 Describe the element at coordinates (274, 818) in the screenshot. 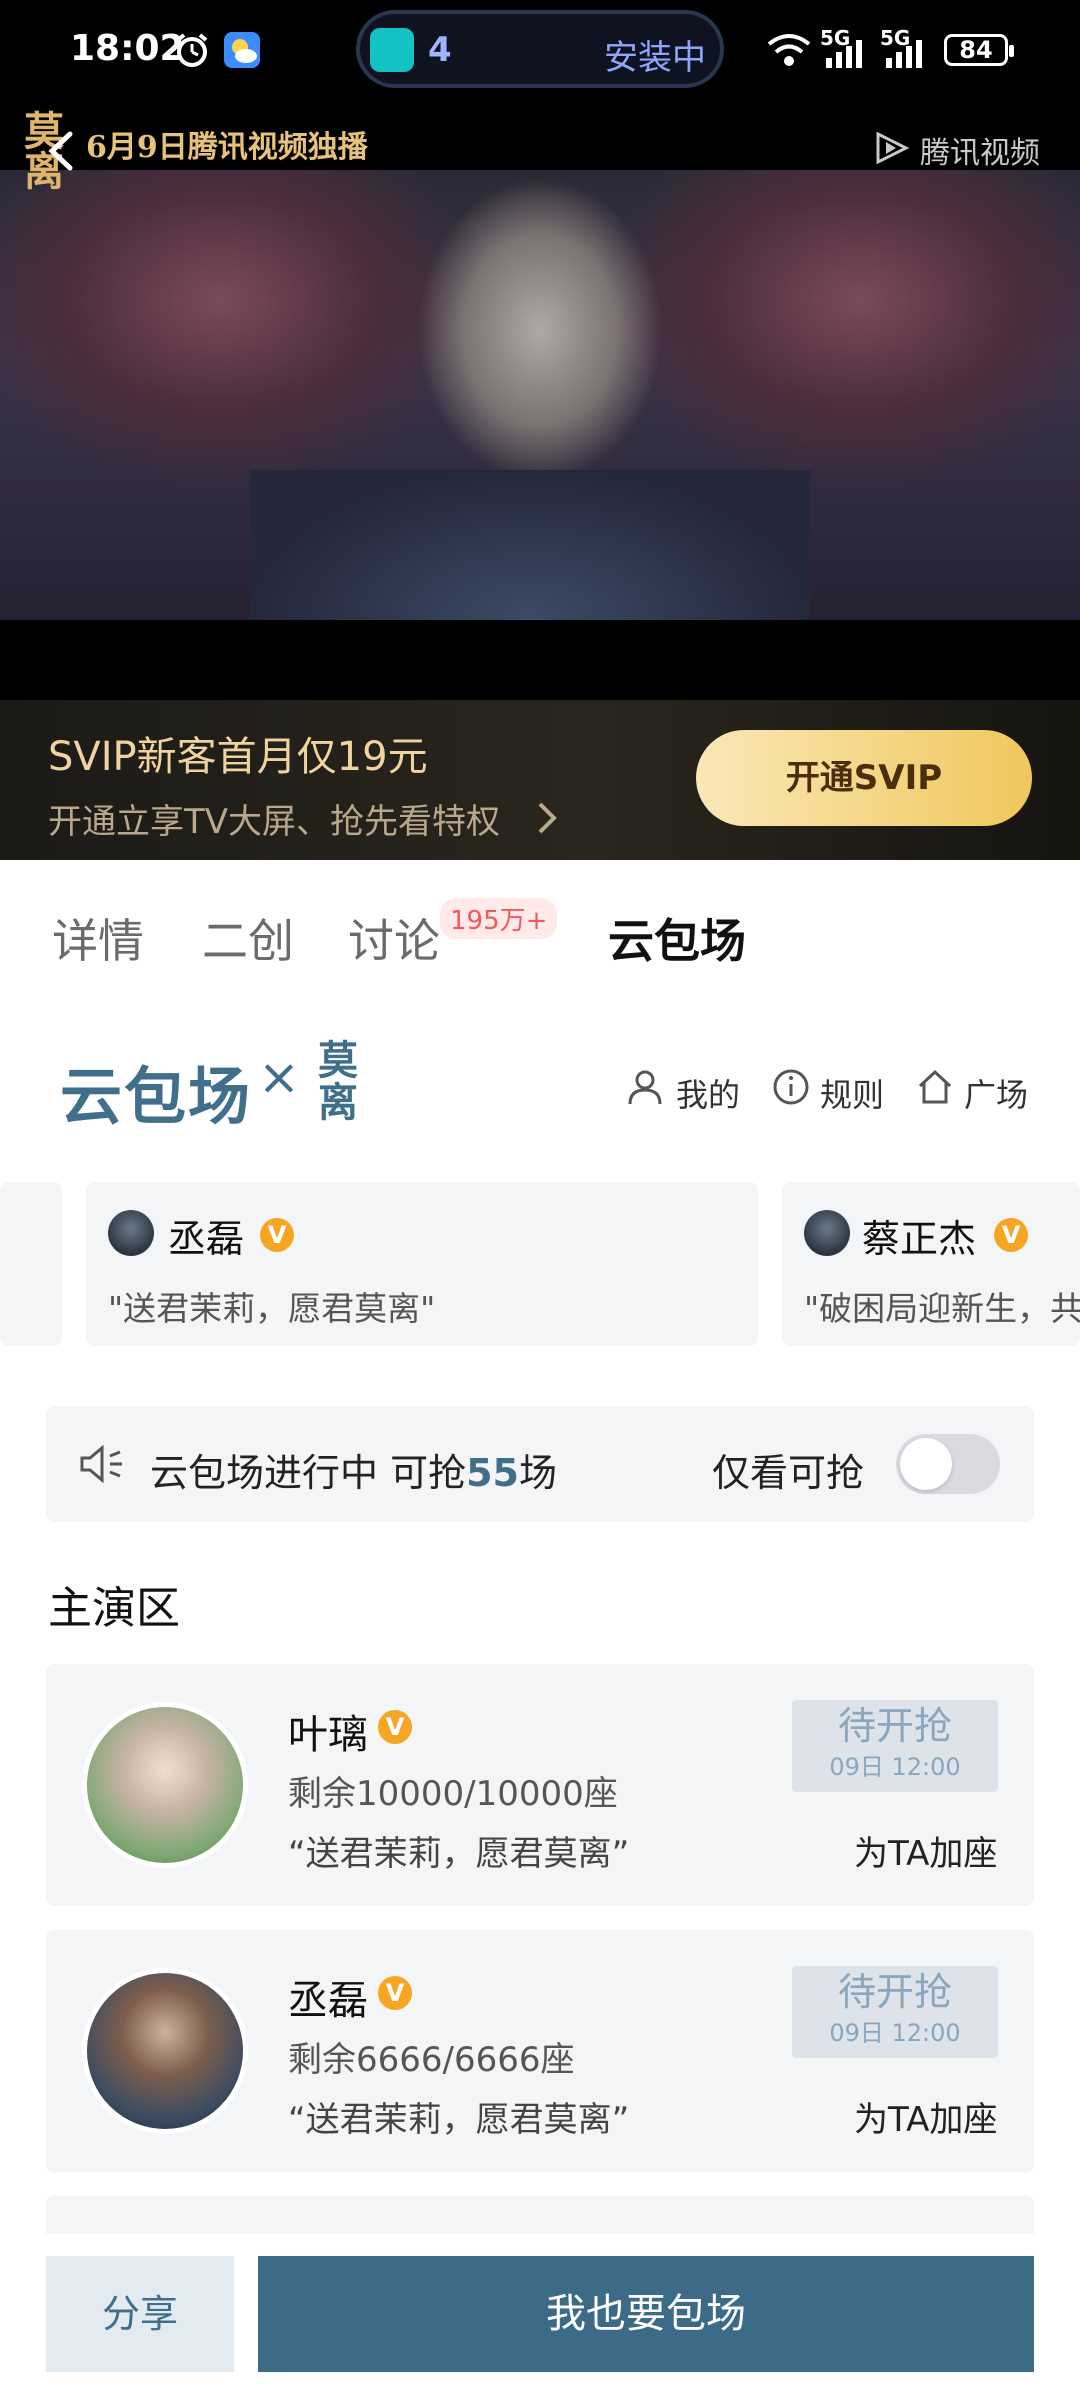

I see `svip-subtitle: 开通立享TV大屏、抢先看特权` at that location.